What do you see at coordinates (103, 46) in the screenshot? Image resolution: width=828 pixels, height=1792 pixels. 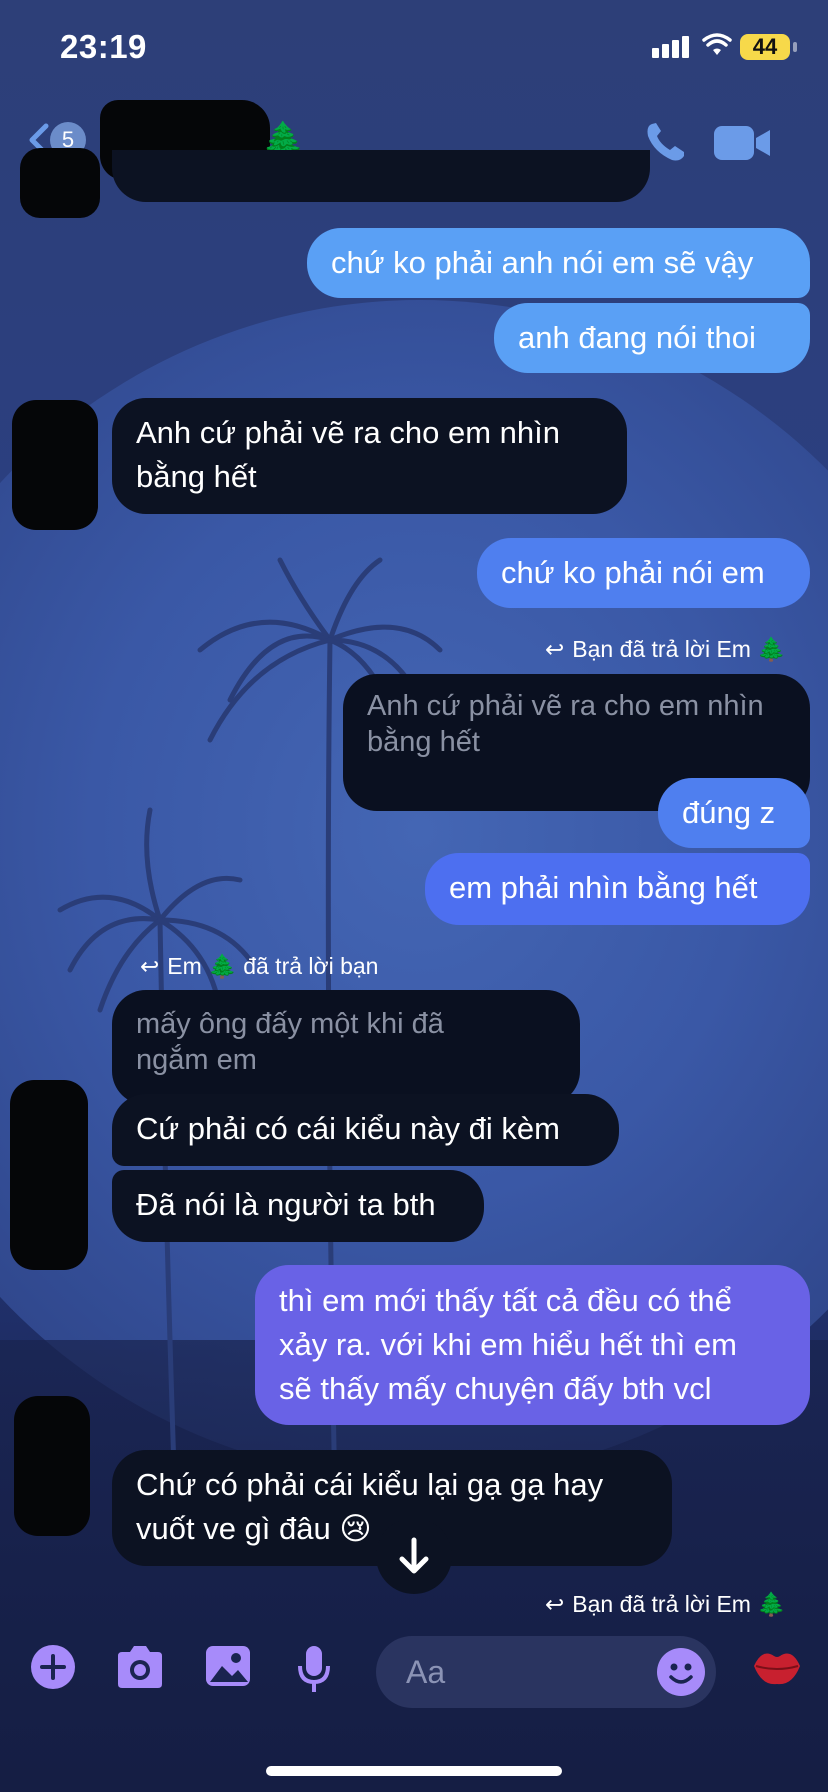 I see `status-time: 23:19` at bounding box center [103, 46].